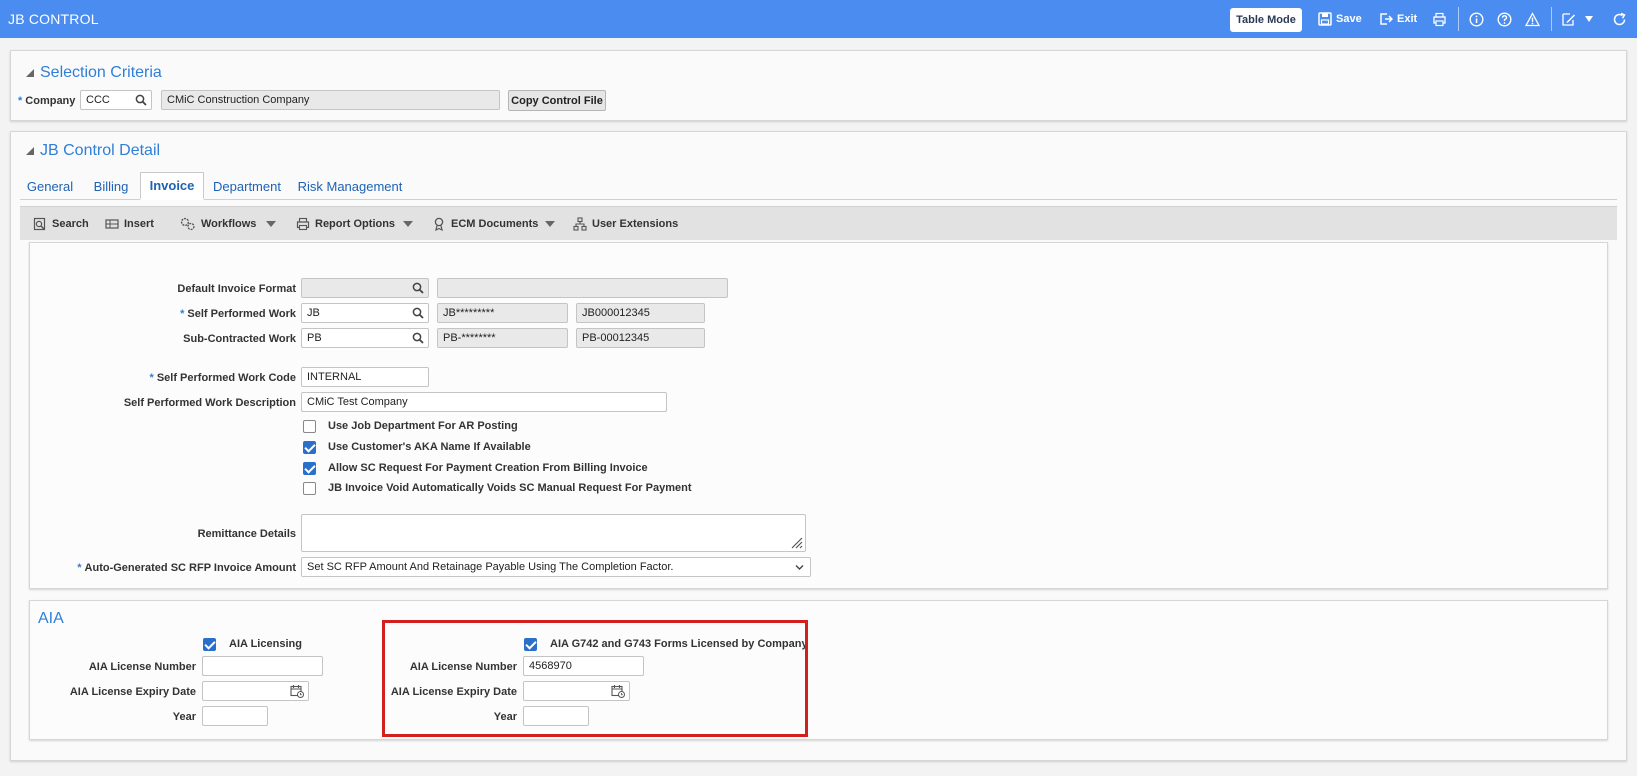  What do you see at coordinates (239, 339) in the screenshot?
I see `sub-contracted-work-label: Sub-Contracted Work` at bounding box center [239, 339].